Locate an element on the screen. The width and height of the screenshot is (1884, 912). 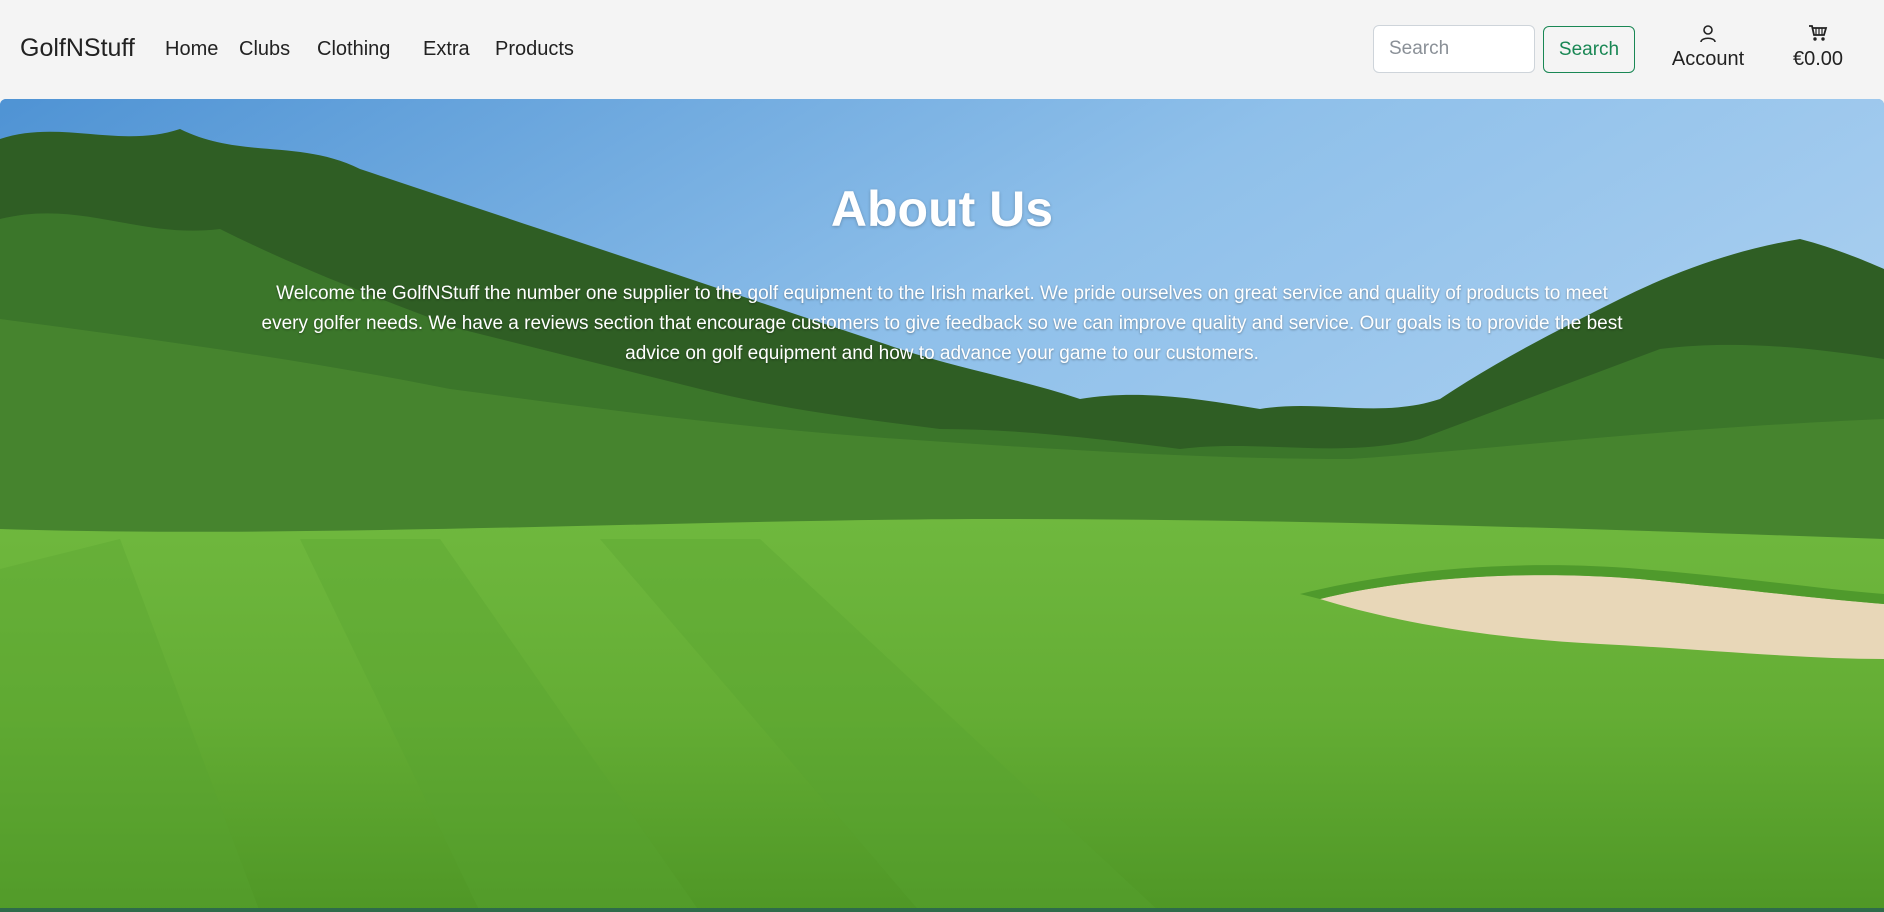
cart-total: €0.00 is located at coordinates (1818, 59).